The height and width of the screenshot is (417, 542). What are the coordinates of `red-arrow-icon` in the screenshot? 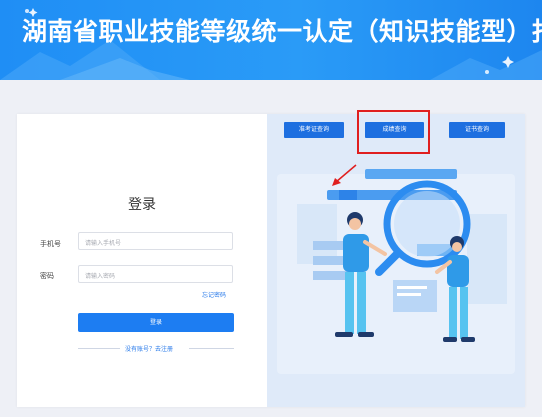 It's located at (344, 175).